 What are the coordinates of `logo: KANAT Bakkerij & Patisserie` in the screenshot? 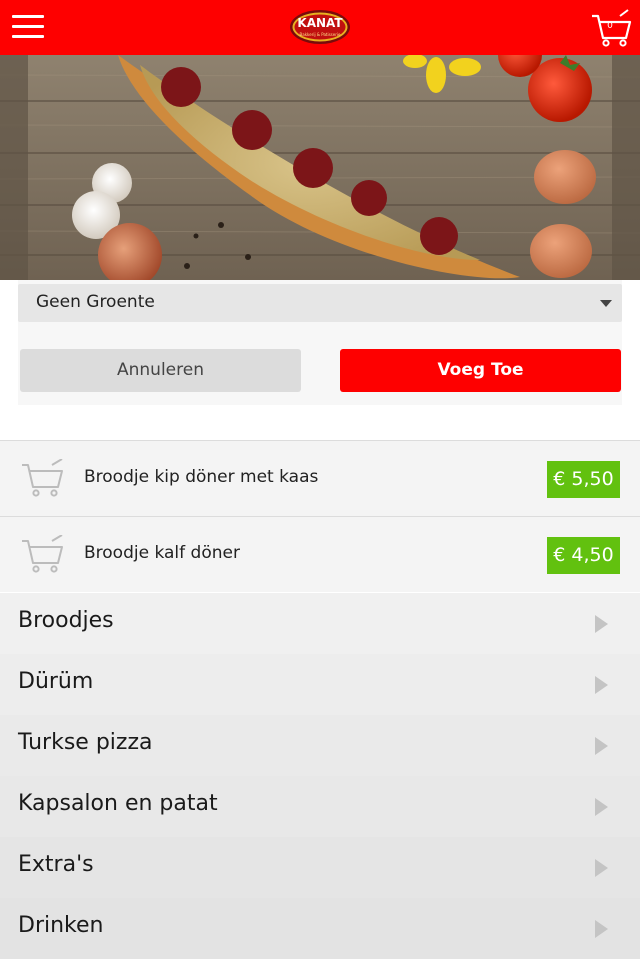 It's located at (320, 27).